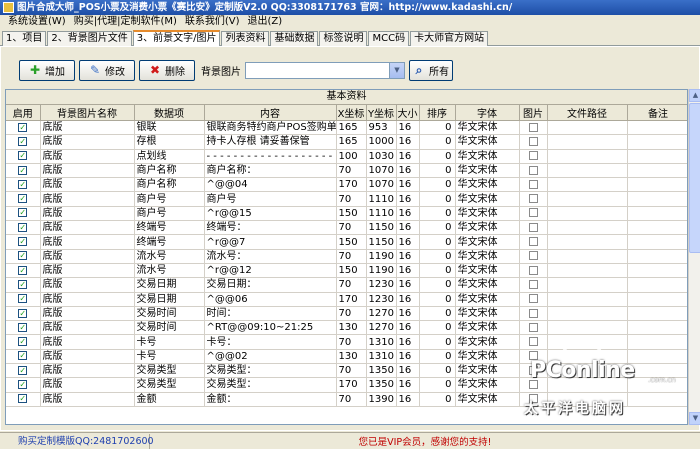 The image size is (700, 449). What do you see at coordinates (169, 271) in the screenshot?
I see `cell-item: 流水号` at bounding box center [169, 271].